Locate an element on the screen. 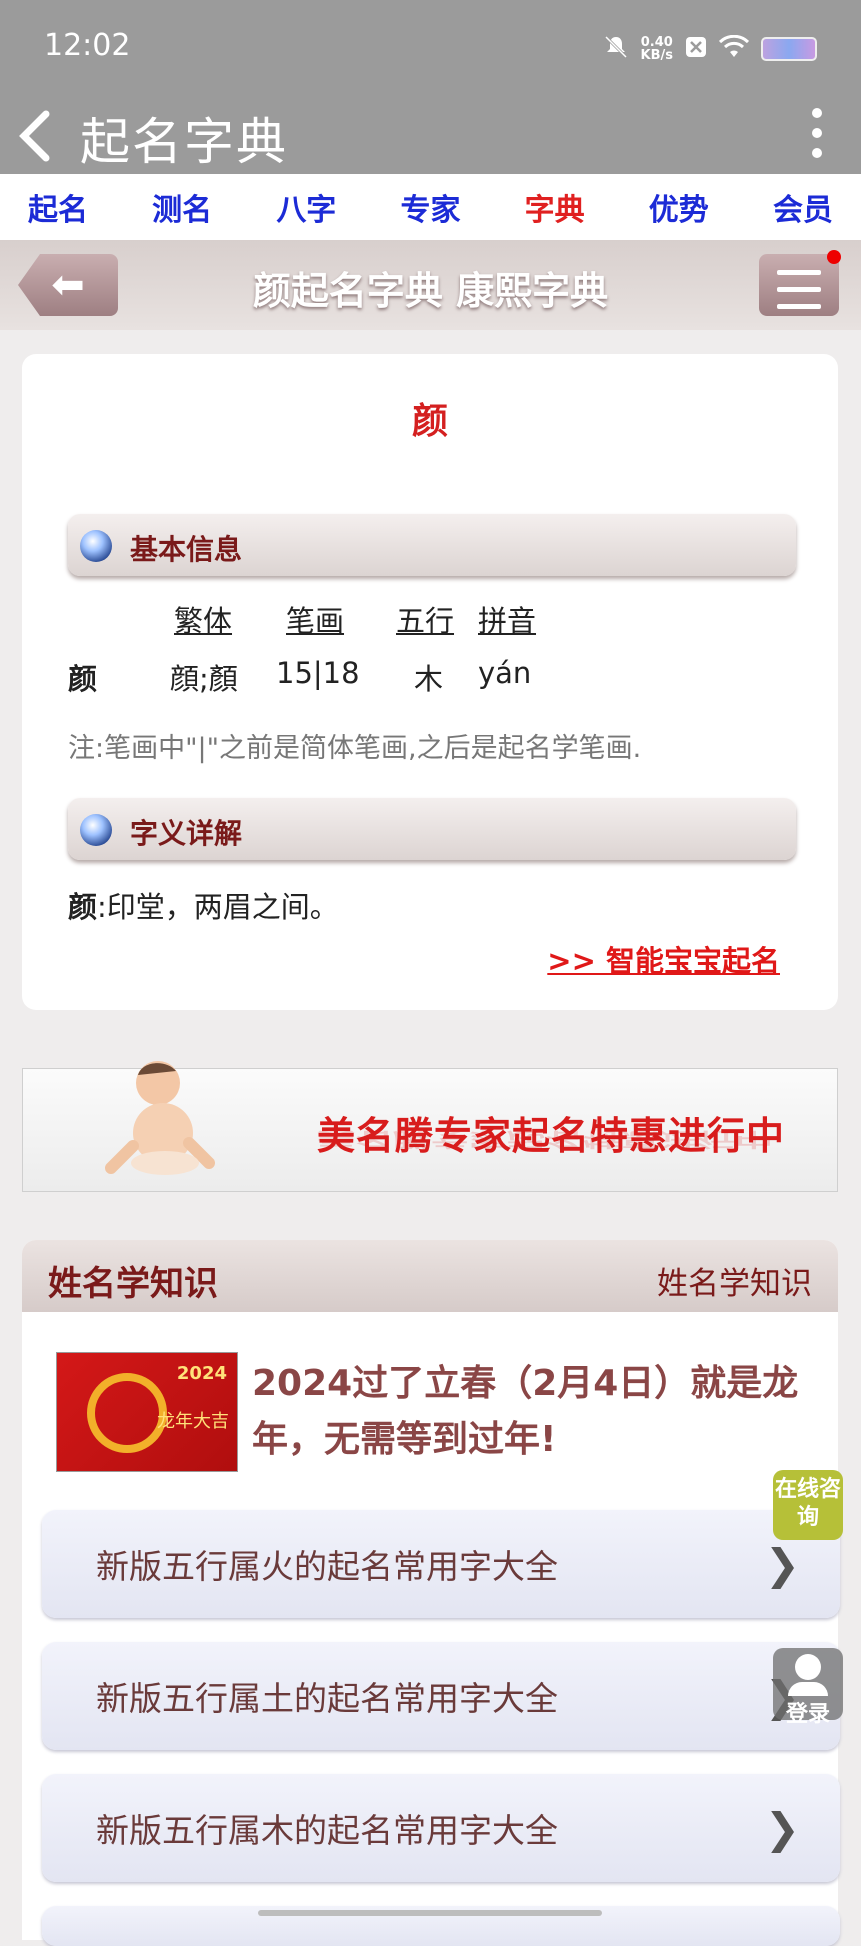 This screenshot has width=861, height=1946. list-item-label: 新版五行属木的起名常用字大全 is located at coordinates (327, 1830).